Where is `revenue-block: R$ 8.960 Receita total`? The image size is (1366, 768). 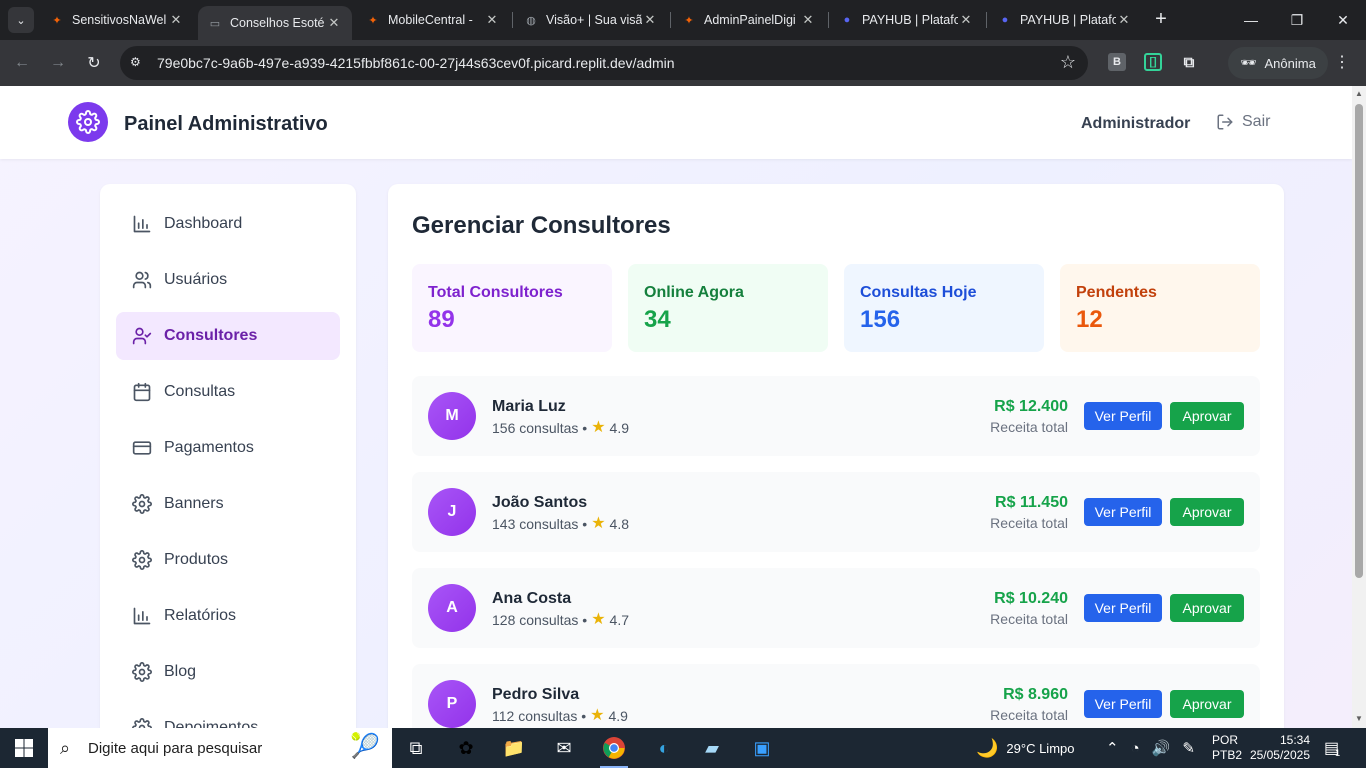
revenue-block: R$ 8.960 Receita total is located at coordinates (1029, 704).